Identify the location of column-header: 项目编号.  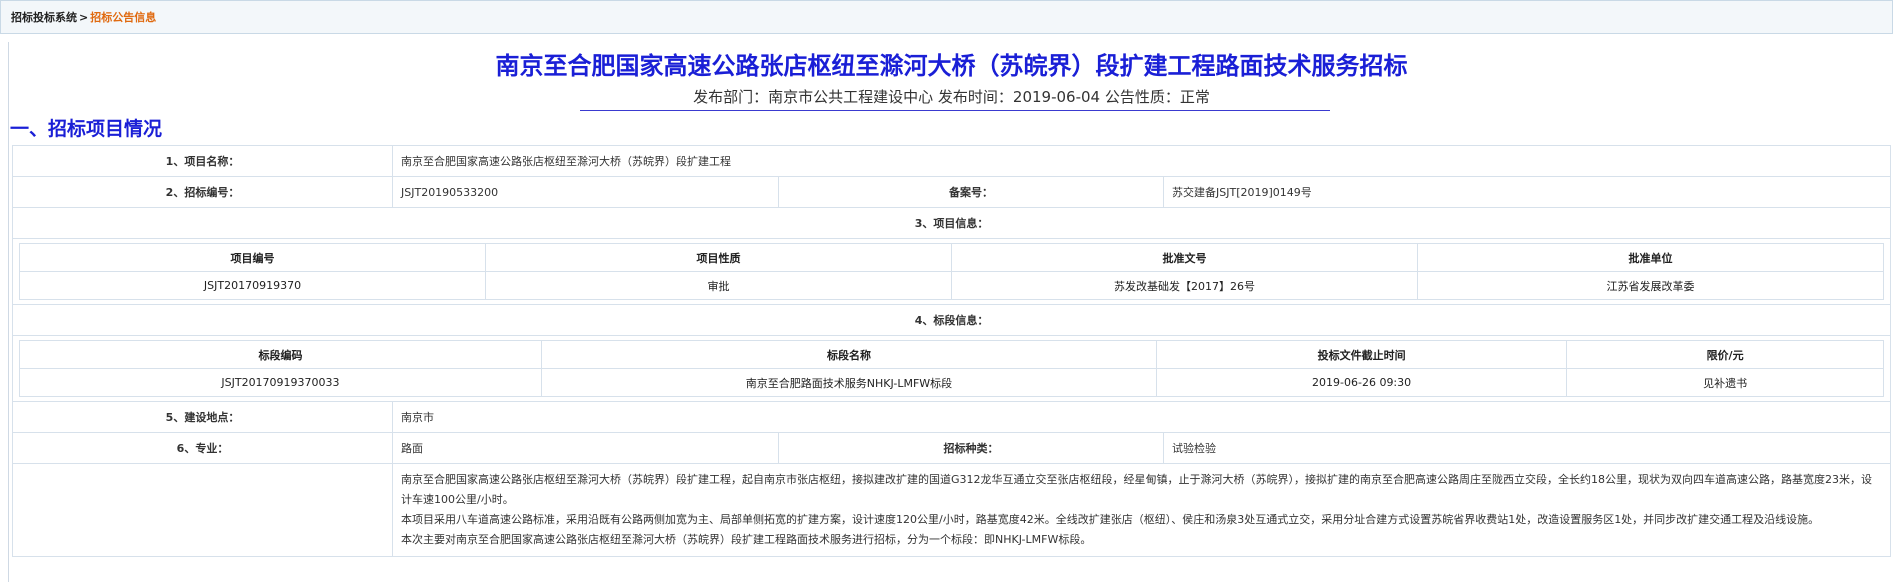
(252, 257).